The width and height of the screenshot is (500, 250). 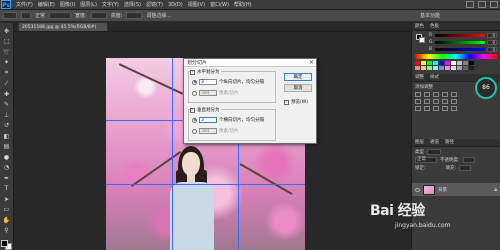 I want to click on horizontal-pixels-option: 384 像素/切片, so click(x=215, y=93).